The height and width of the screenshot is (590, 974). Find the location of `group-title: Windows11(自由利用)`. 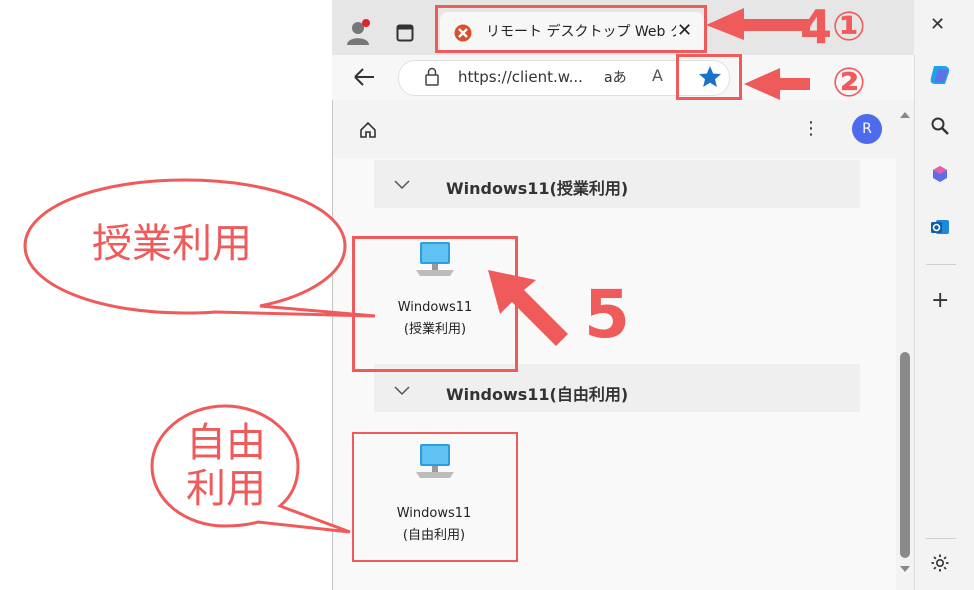

group-title: Windows11(自由利用) is located at coordinates (537, 394).